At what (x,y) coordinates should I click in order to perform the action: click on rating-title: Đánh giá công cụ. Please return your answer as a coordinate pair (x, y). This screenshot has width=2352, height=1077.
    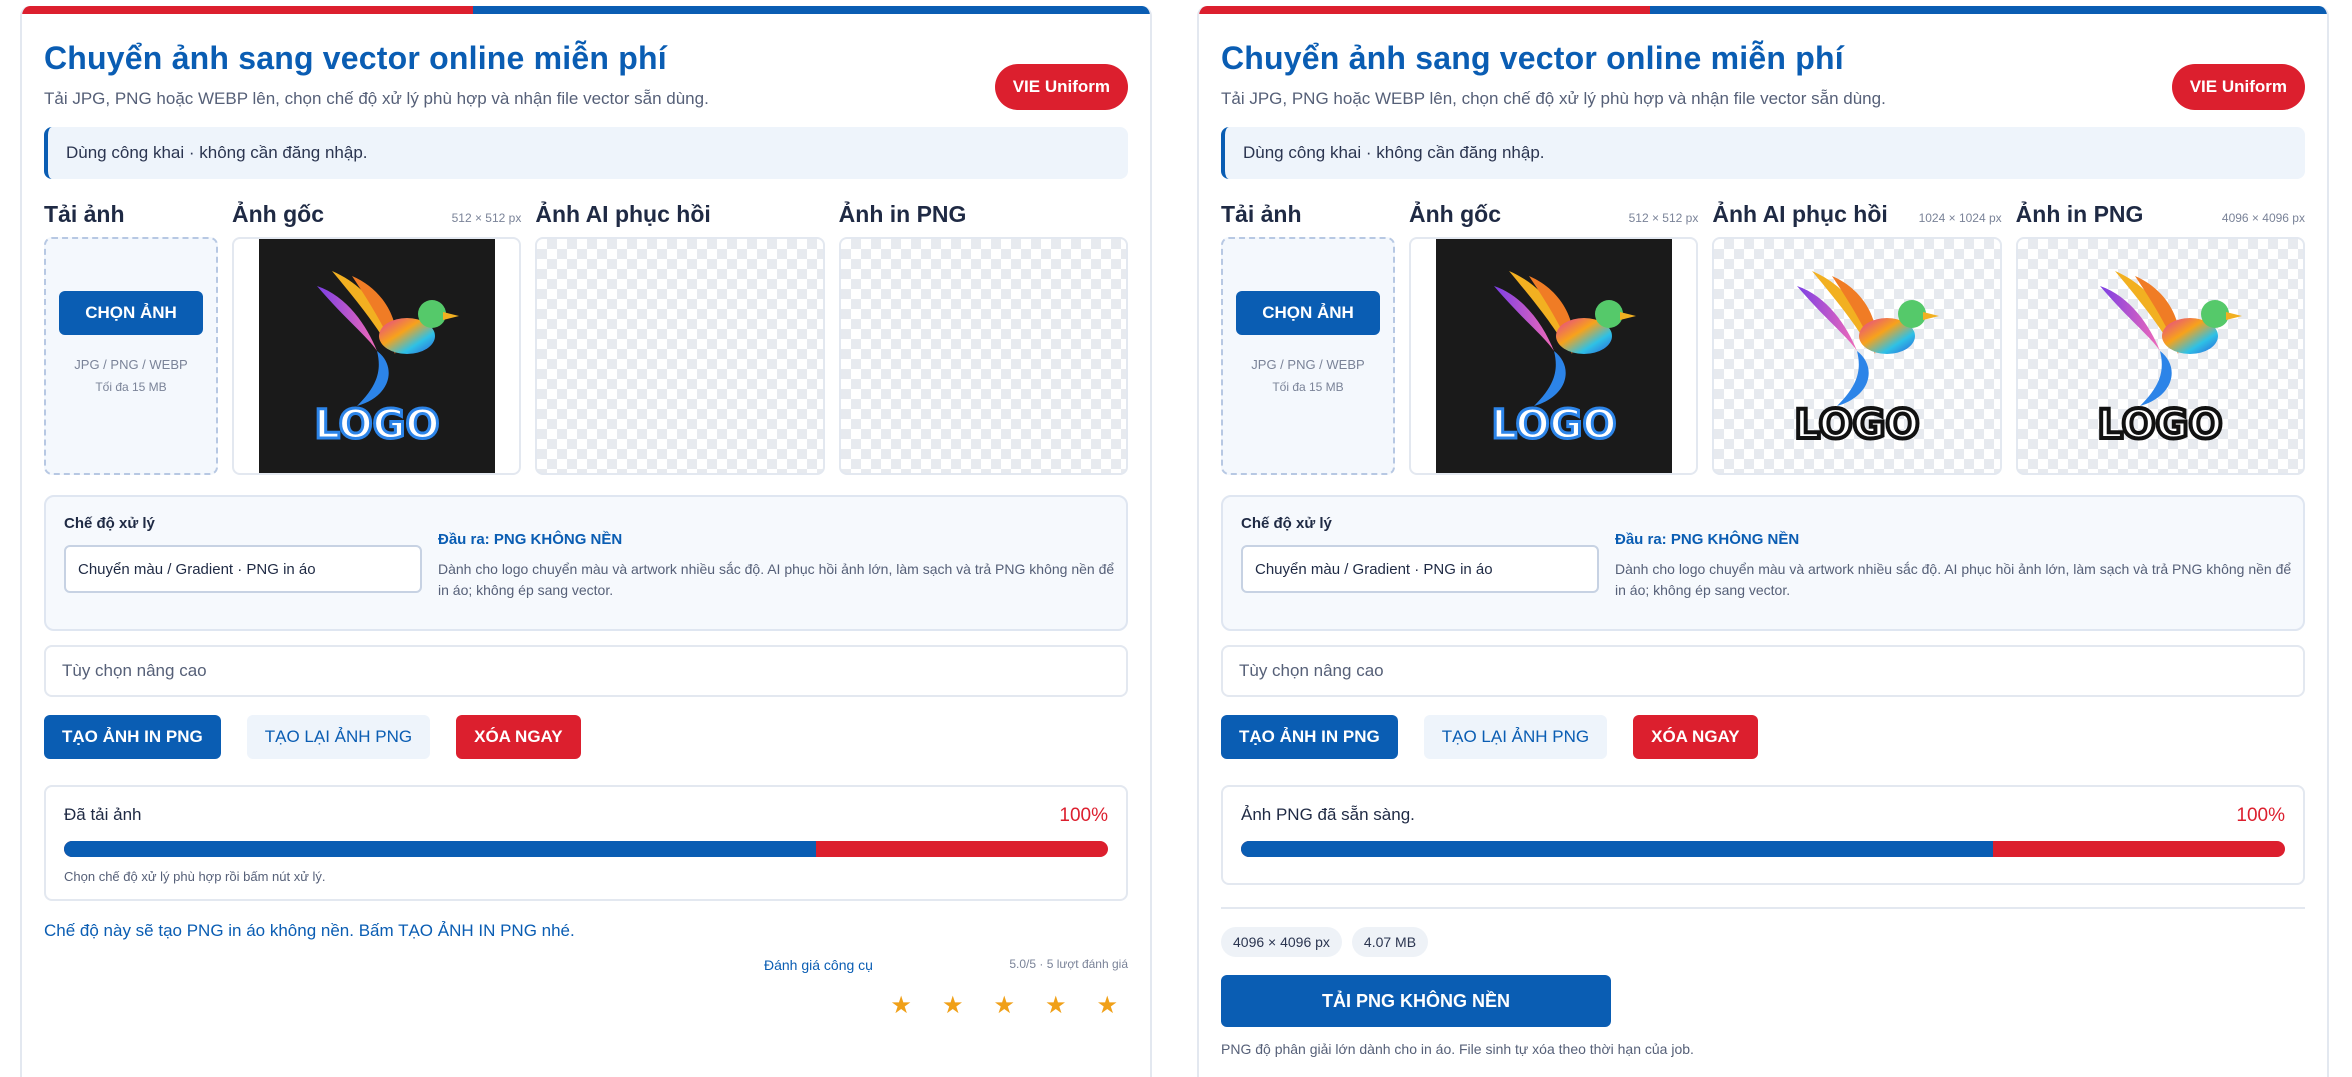
    Looking at the image, I should click on (818, 965).